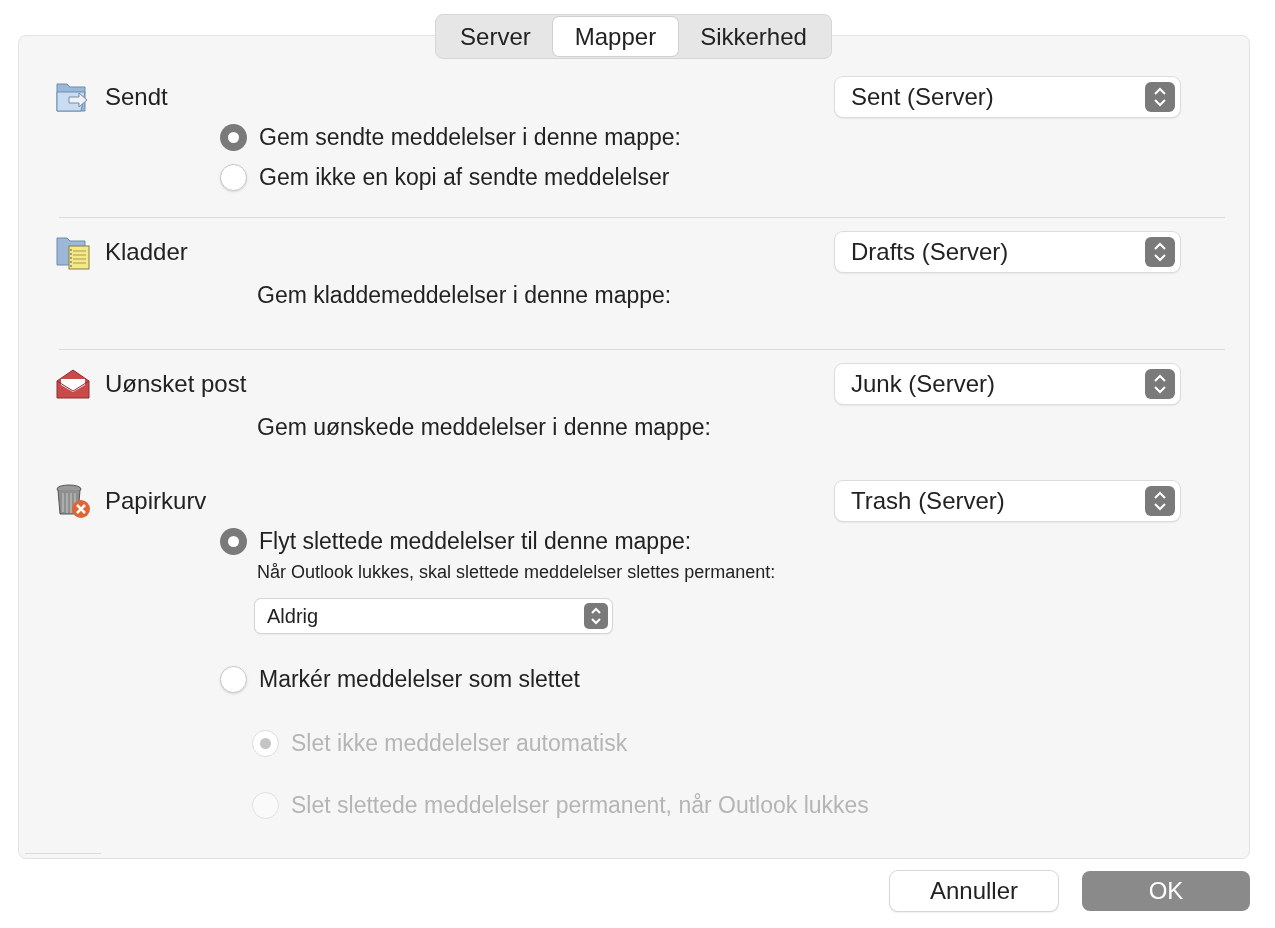 This screenshot has width=1275, height=928. Describe the element at coordinates (484, 427) in the screenshot. I see `description-text: Gem uønskede meddelelser i denne mappe:` at that location.